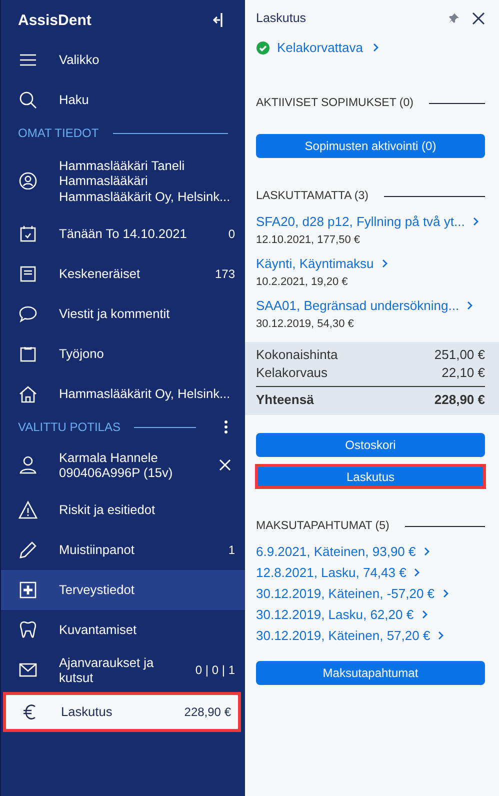 The width and height of the screenshot is (499, 796). I want to click on app-title: AssisDent, so click(55, 20).